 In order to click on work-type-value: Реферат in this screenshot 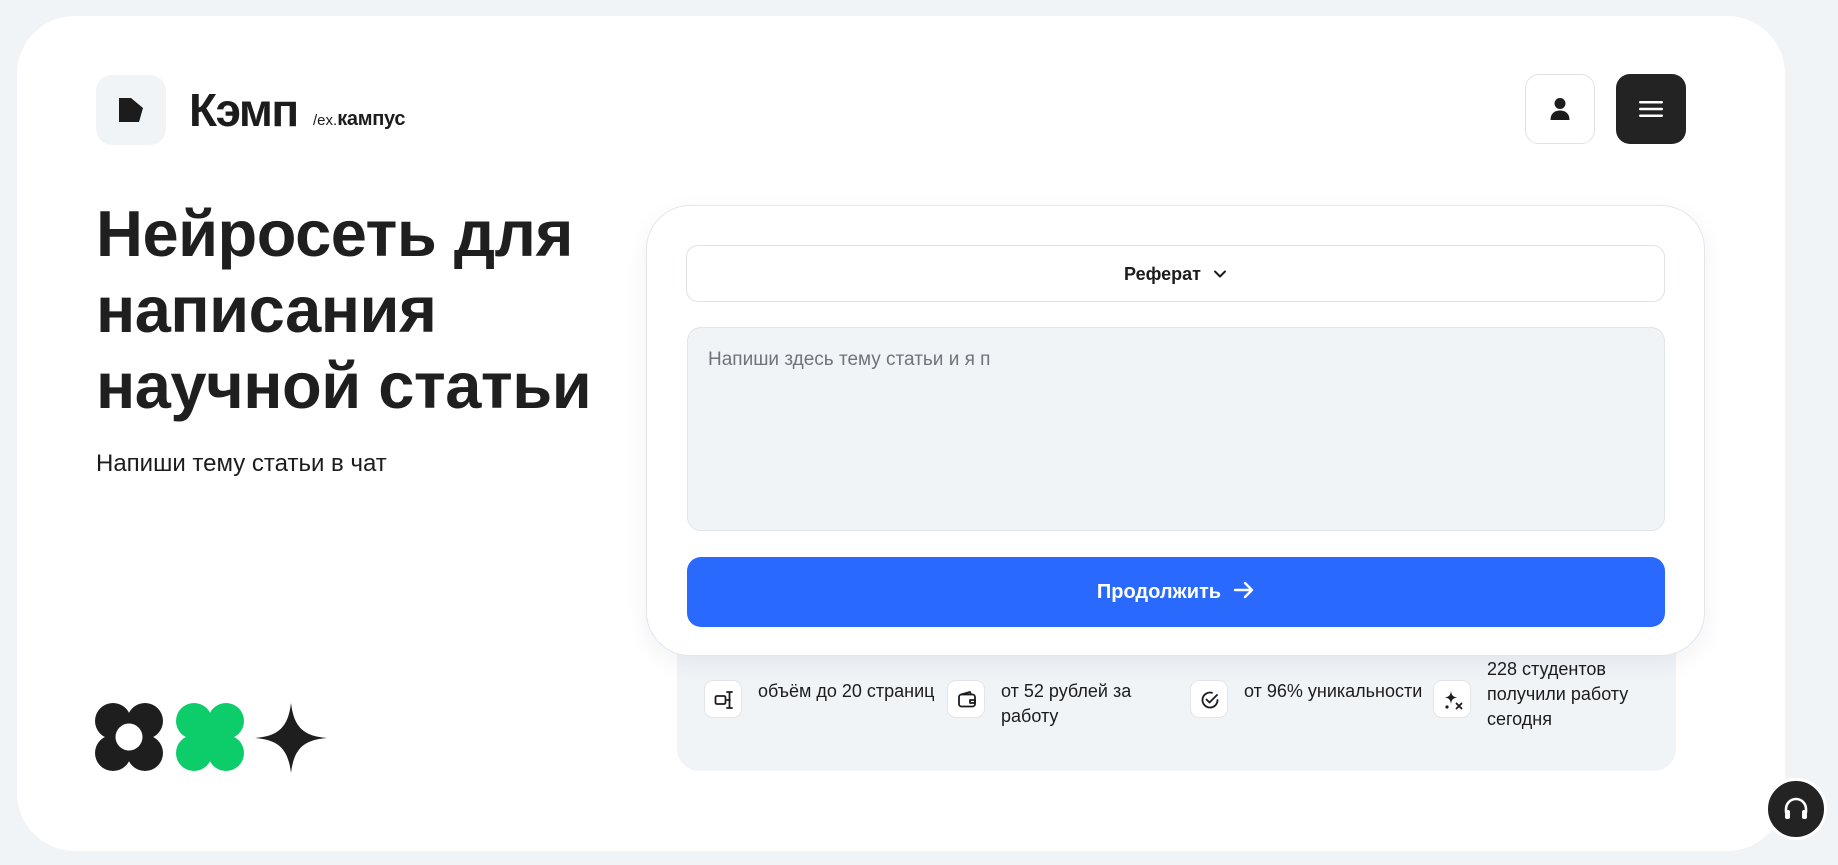, I will do `click(1162, 274)`.